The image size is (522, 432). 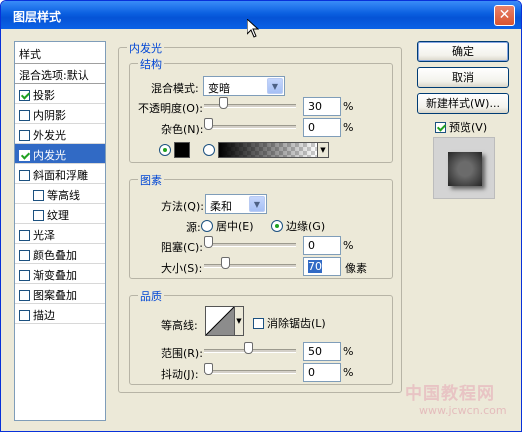 What do you see at coordinates (182, 150) in the screenshot?
I see `glow-color-swatch` at bounding box center [182, 150].